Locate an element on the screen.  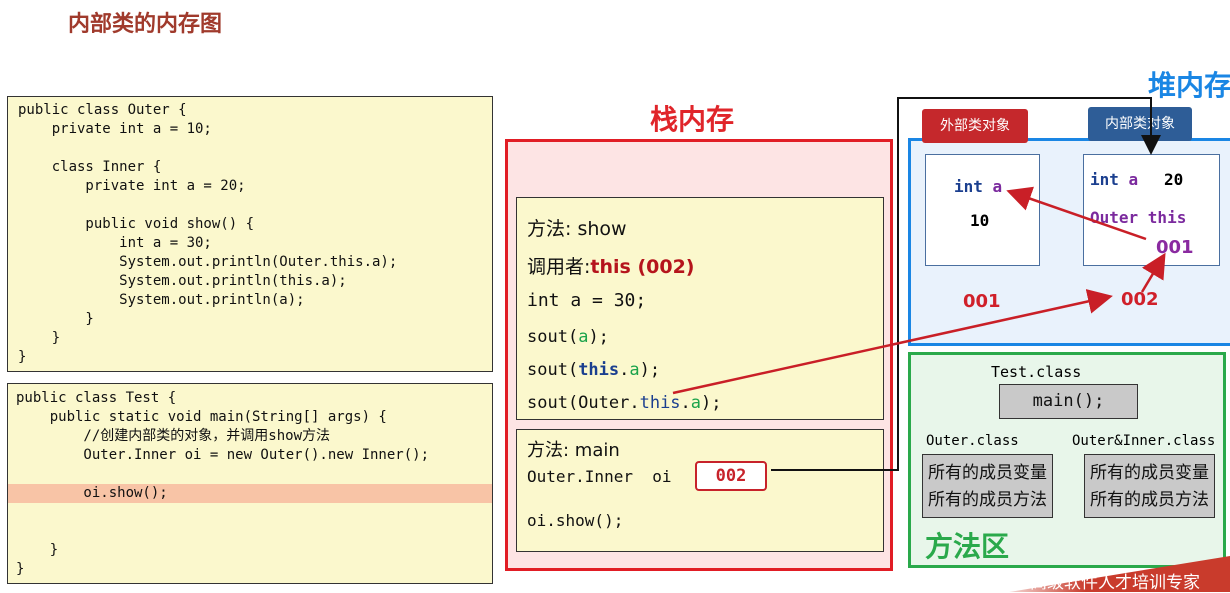
outer-this-arrow is located at coordinates (892, 342).